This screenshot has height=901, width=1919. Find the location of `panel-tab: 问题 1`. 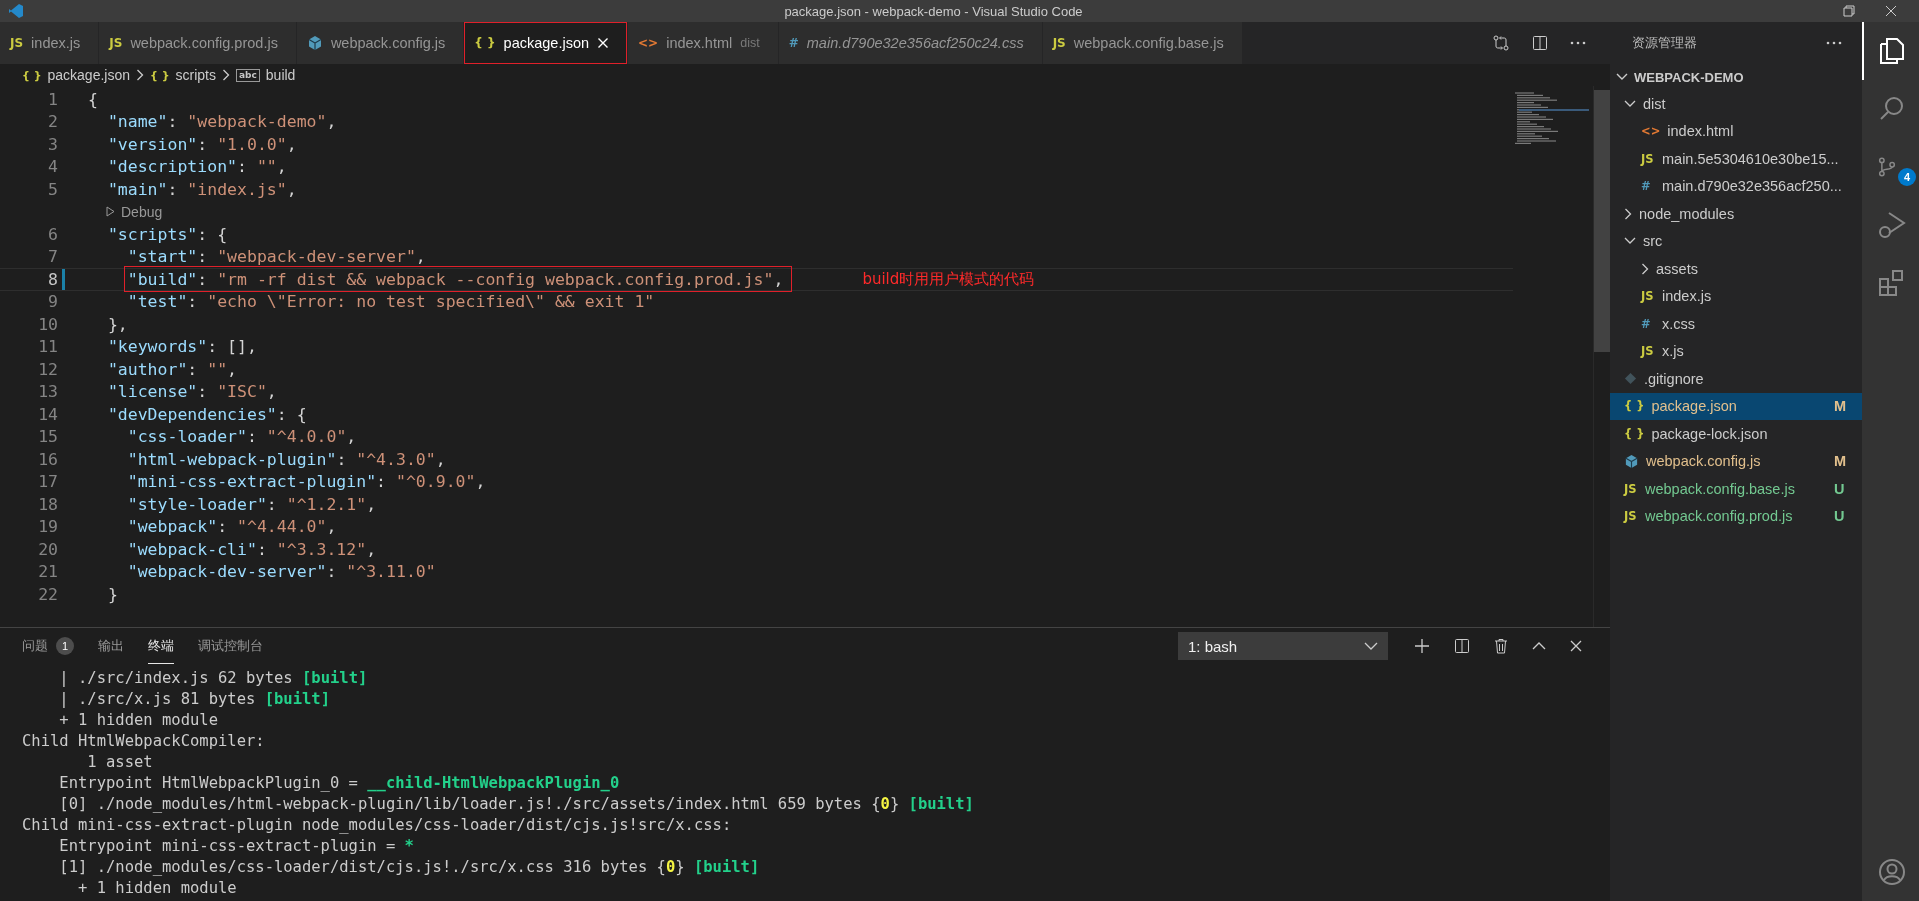

panel-tab: 问题 1 is located at coordinates (48, 646).